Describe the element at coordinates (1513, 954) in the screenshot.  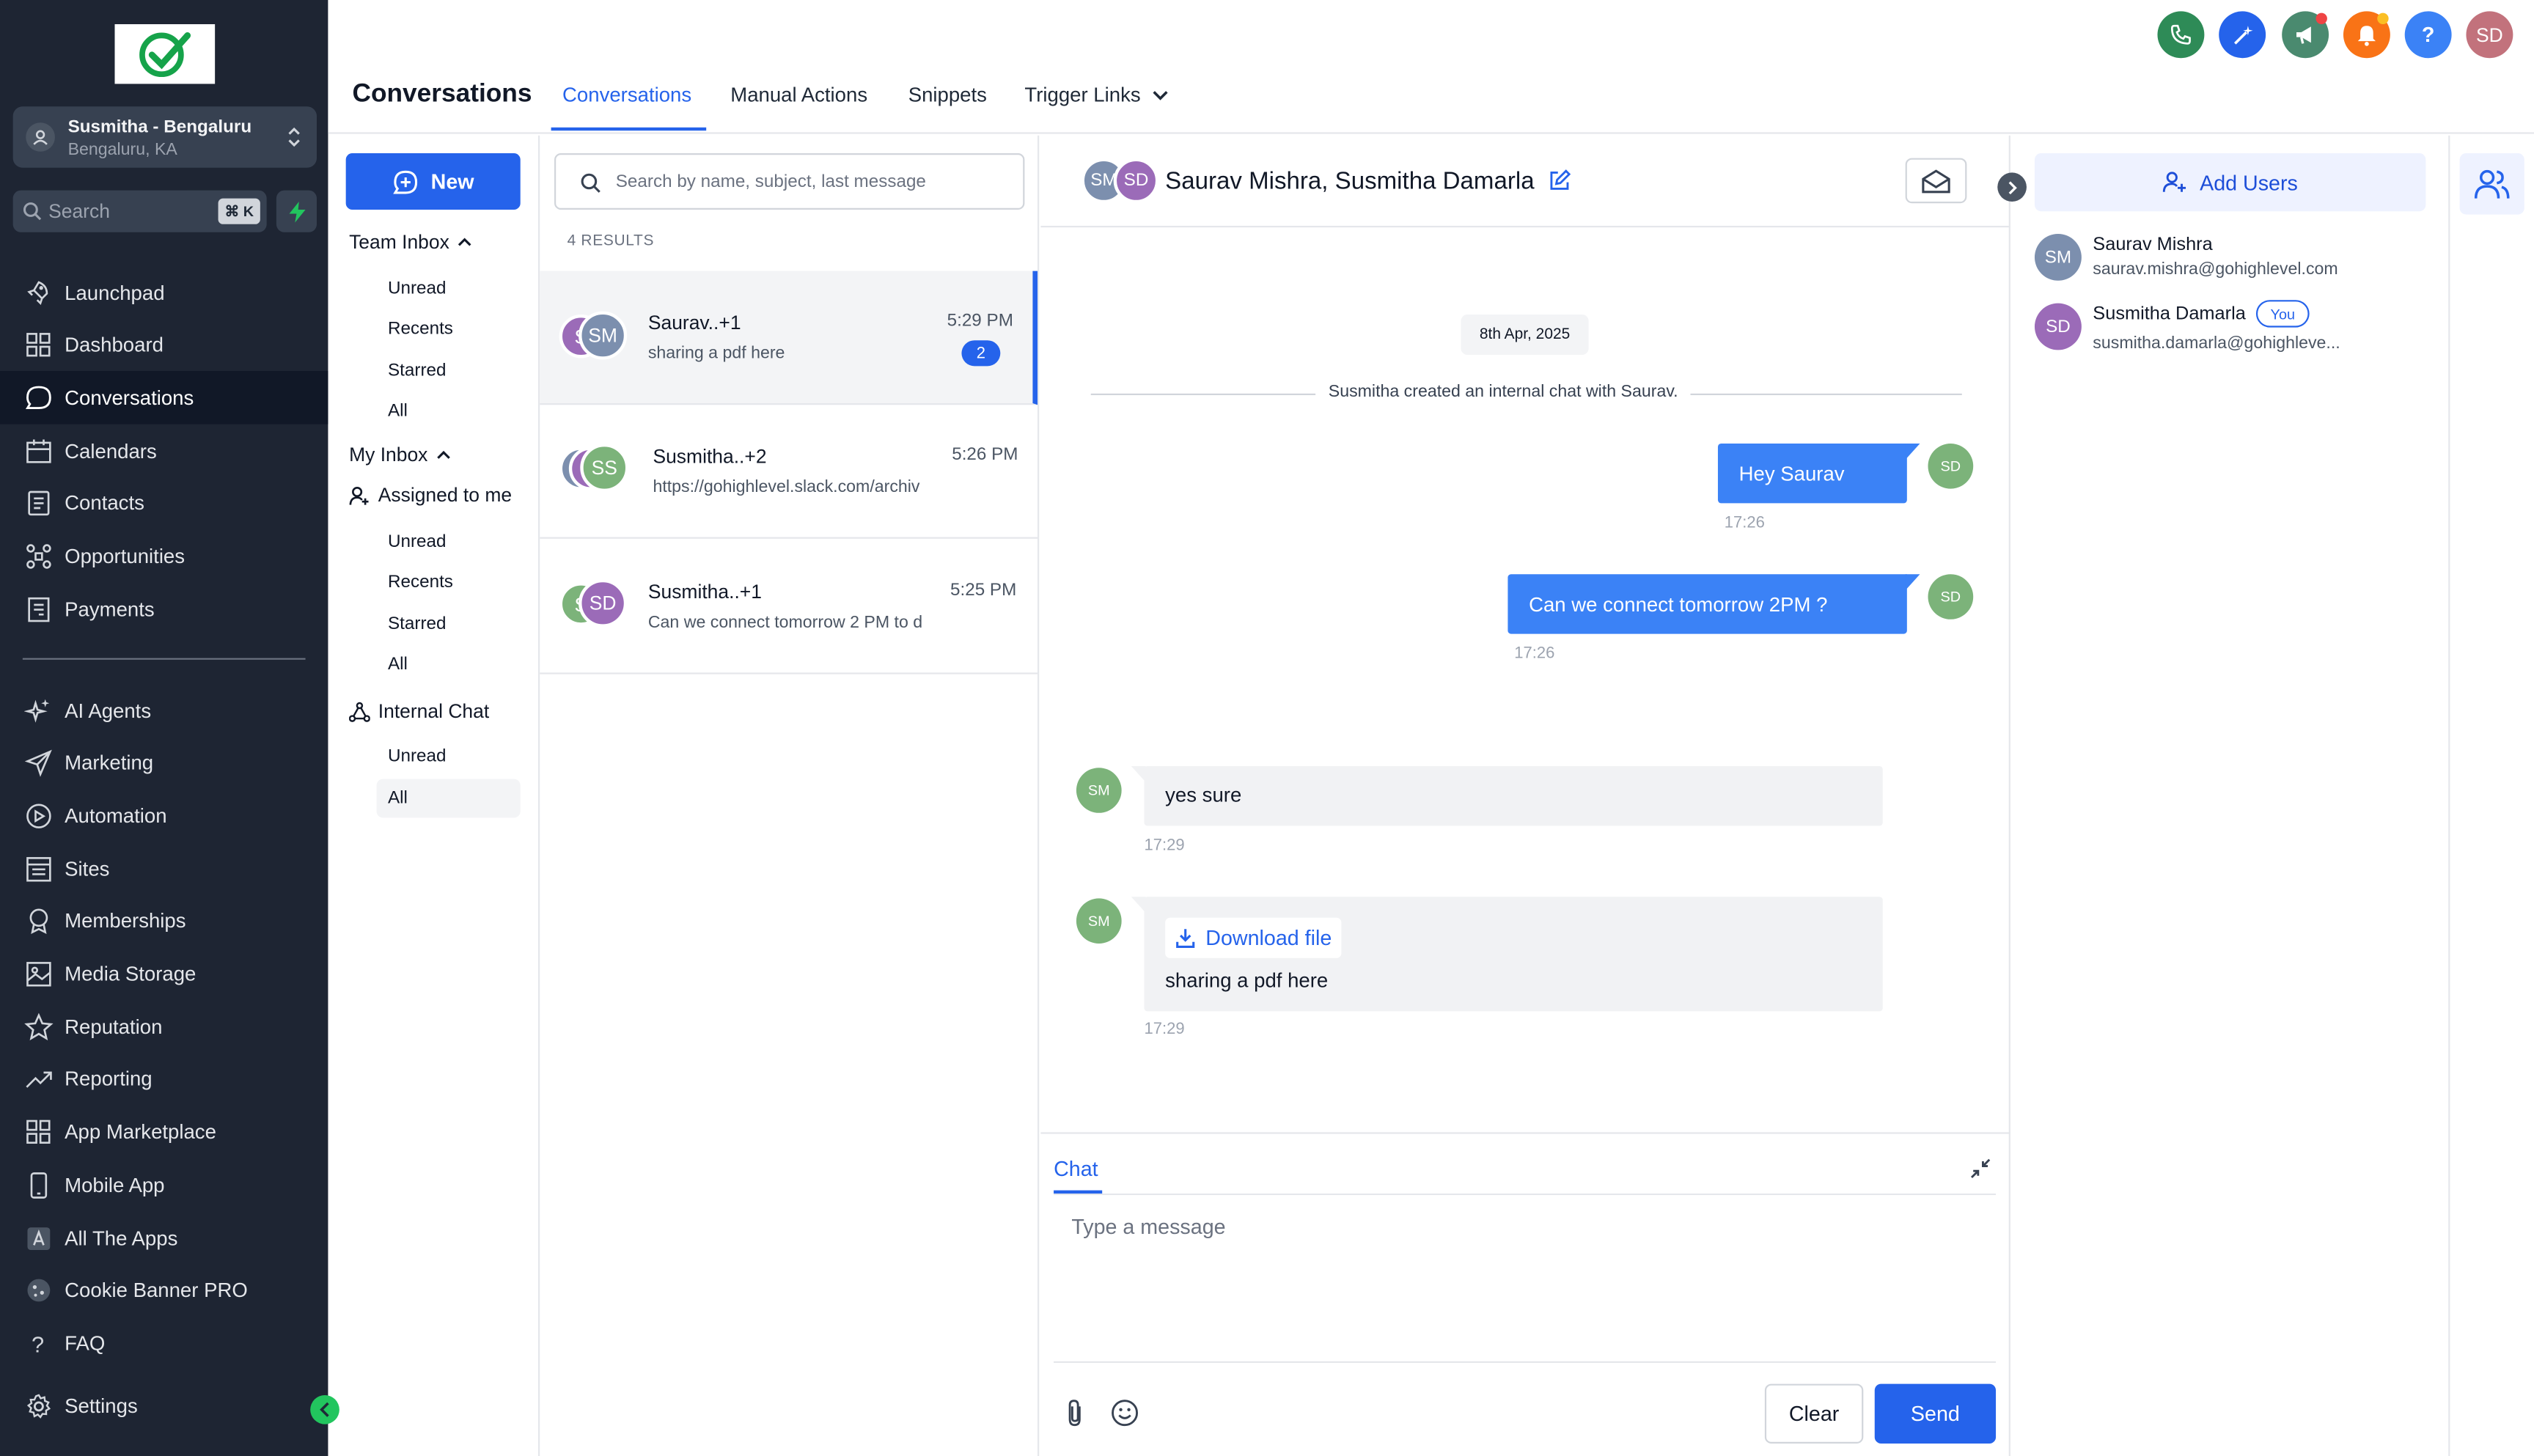
I see `message-bubble-incoming: Download file sharing a pdf here` at that location.